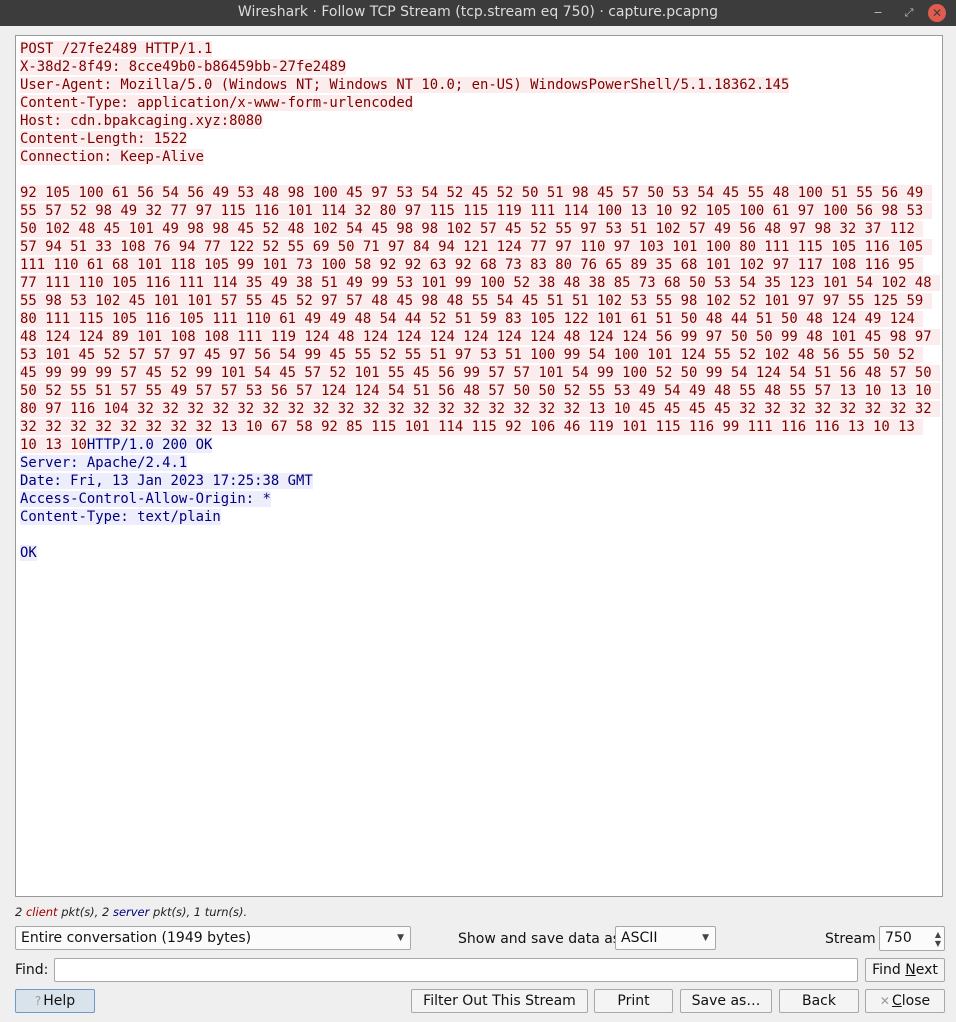  I want to click on spin-down-icon: ▼, so click(938, 943).